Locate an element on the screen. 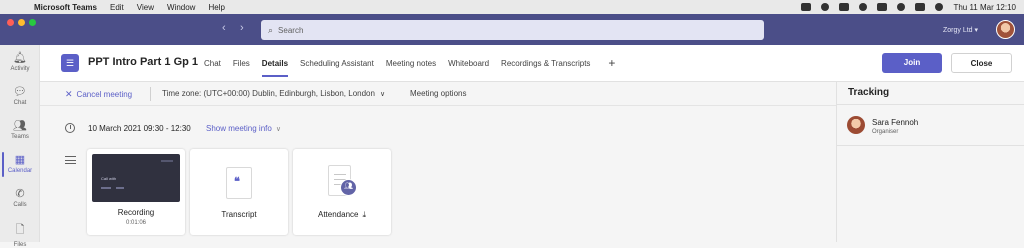 The height and width of the screenshot is (248, 1024). show-meeting-info-link: Show meeting info ∨ is located at coordinates (243, 128).